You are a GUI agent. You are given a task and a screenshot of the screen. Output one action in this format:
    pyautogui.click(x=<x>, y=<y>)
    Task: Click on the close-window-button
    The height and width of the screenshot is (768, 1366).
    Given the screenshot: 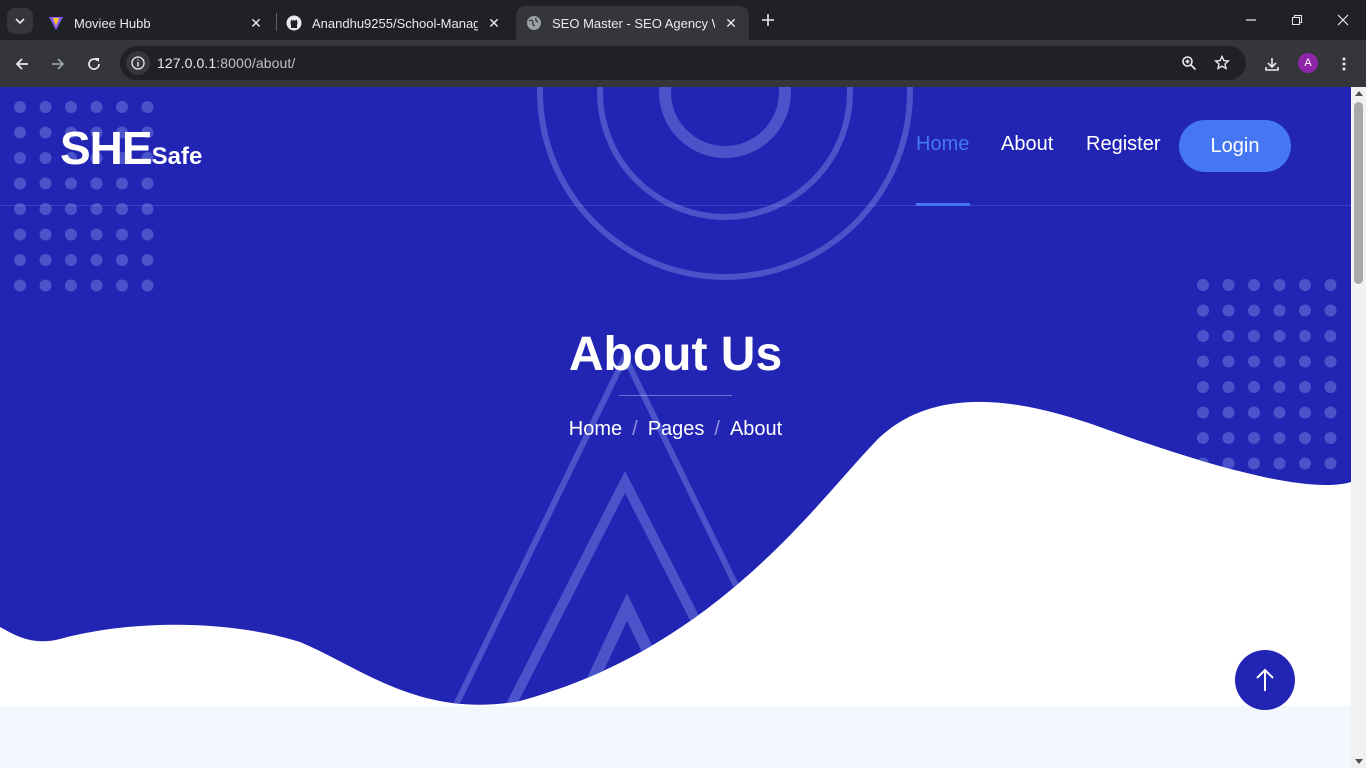 What is the action you would take?
    pyautogui.click(x=1343, y=20)
    